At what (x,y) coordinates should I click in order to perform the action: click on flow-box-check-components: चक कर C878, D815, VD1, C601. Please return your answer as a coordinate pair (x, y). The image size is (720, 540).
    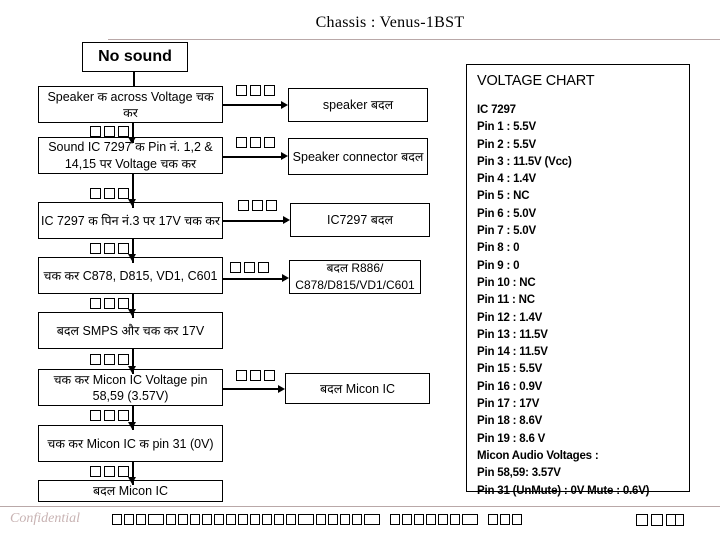
    Looking at the image, I should click on (130, 275).